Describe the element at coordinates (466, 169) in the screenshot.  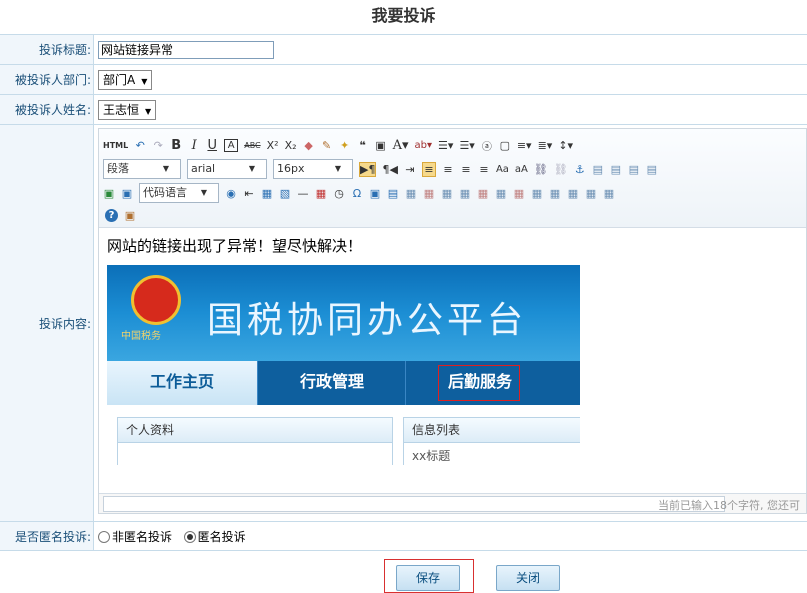
I see `align-right-icon: ≡` at that location.